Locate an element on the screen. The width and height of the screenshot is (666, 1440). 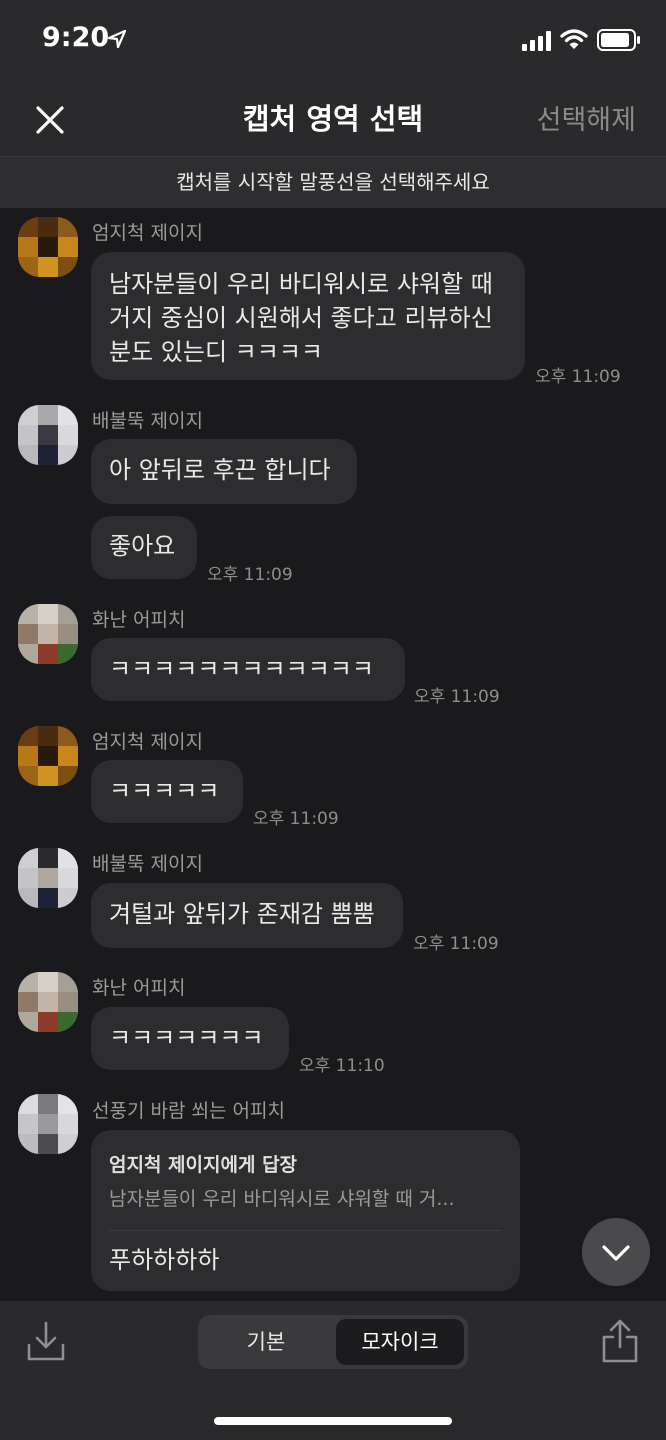
location-arrow-icon is located at coordinates (117, 39).